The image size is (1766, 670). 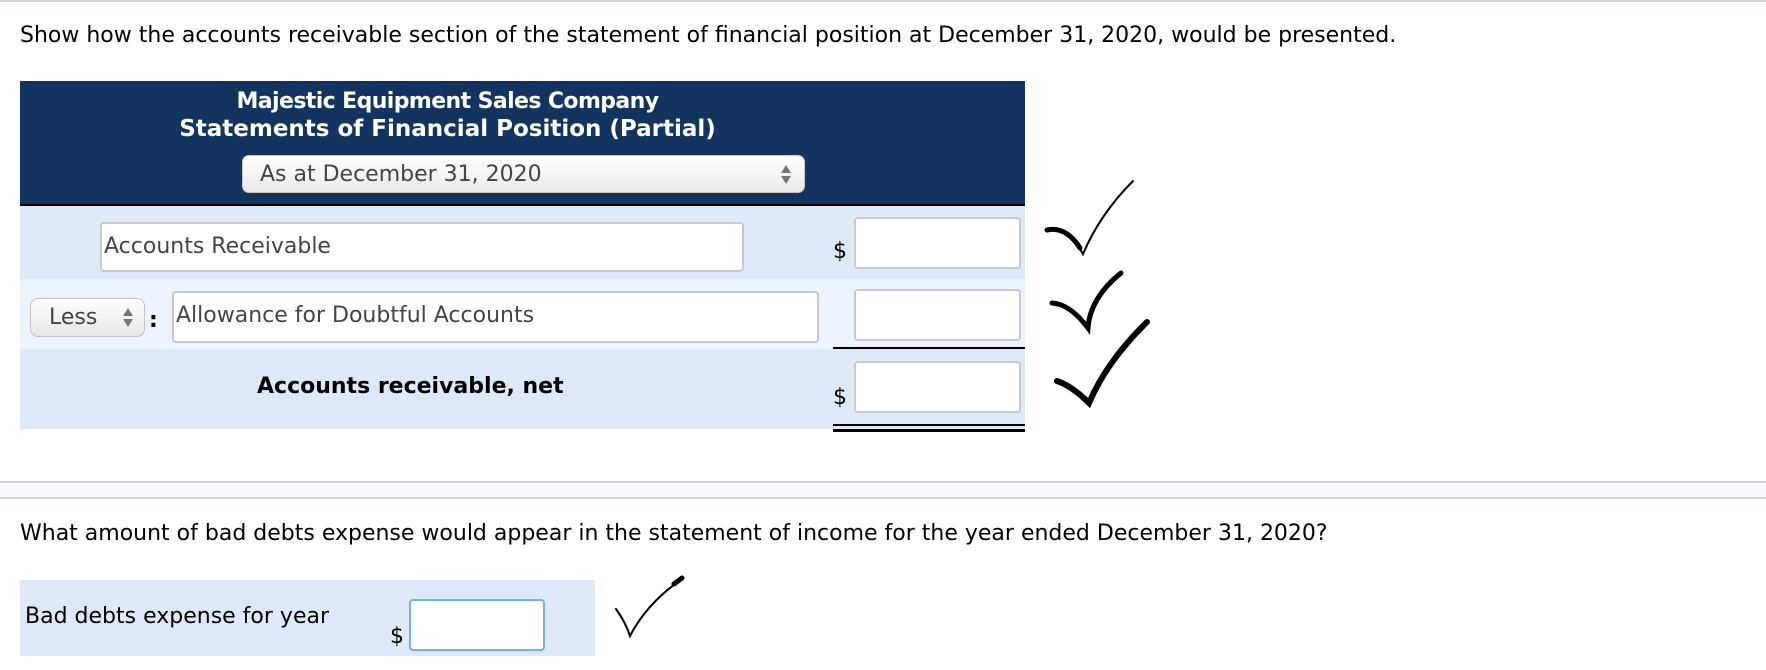 What do you see at coordinates (401, 174) in the screenshot?
I see `date-select-value: As at December 31, 2020` at bounding box center [401, 174].